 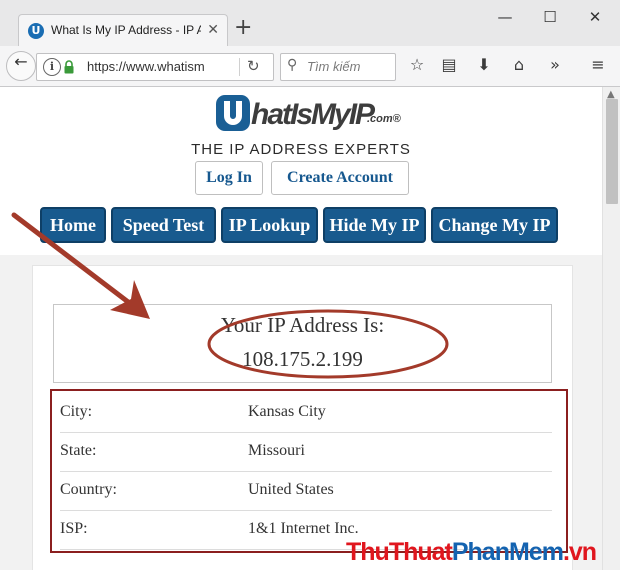 I want to click on new-tab-plus-icon: +, so click(x=243, y=28).